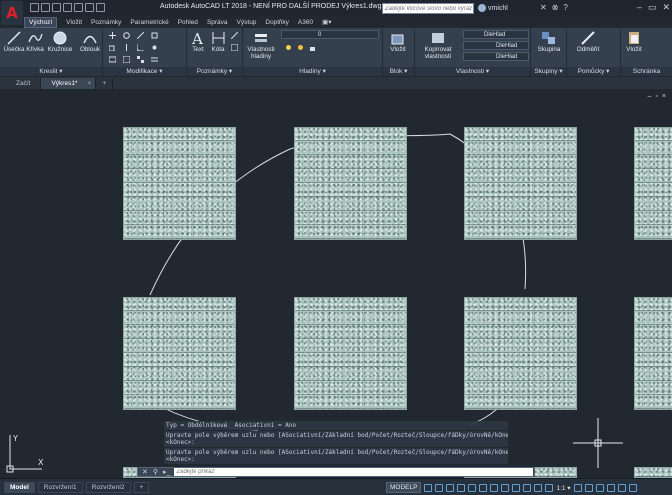 Image resolution: width=672 pixels, height=495 pixels. I want to click on search-box, so click(428, 8).